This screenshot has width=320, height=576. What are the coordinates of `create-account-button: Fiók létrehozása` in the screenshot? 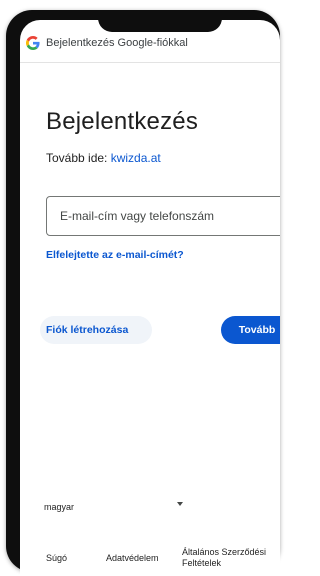 It's located at (96, 330).